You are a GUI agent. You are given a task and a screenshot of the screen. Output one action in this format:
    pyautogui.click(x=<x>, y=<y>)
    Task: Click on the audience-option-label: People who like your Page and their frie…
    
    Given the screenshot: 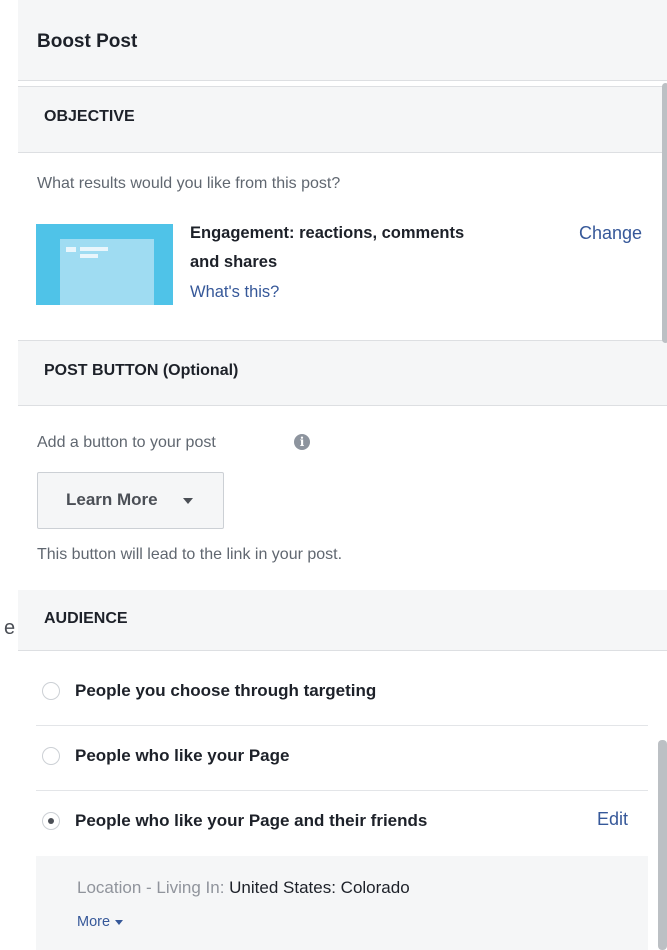 What is the action you would take?
    pyautogui.click(x=251, y=820)
    